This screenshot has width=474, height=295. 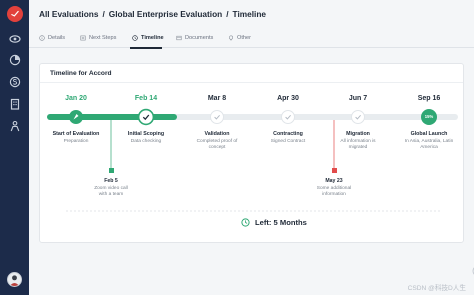 I want to click on breadcrumb-evaluation: Global Enterprise Evaluation, so click(x=165, y=14).